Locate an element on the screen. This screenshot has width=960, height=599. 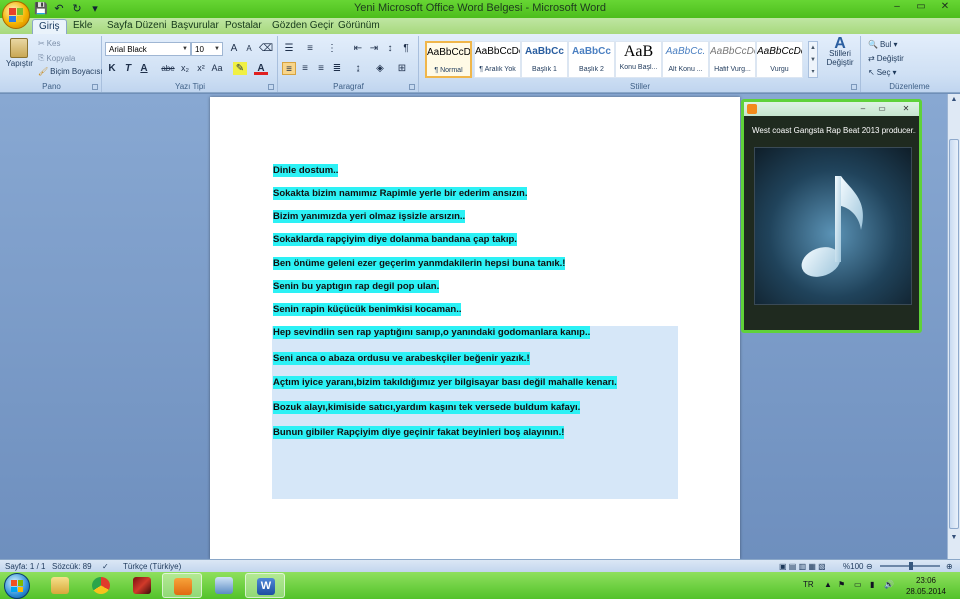
tab-gozden-gecir: Gözden Geçir is located at coordinates (303, 26).